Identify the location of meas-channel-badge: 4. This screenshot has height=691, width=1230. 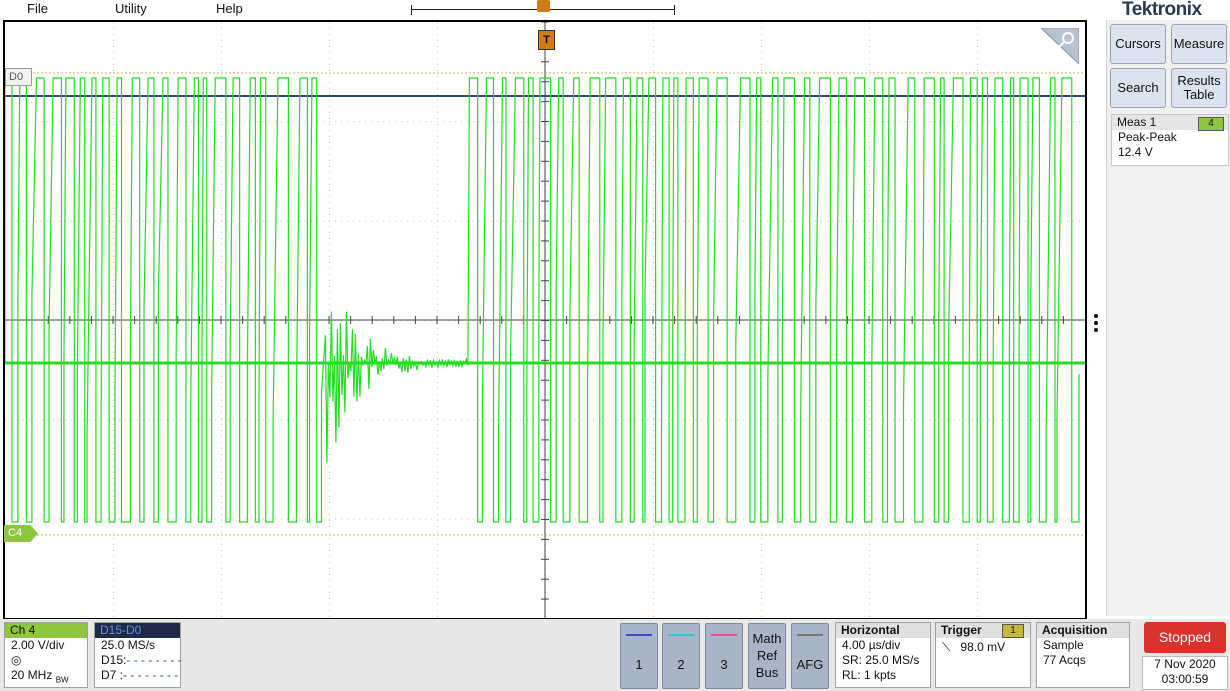
(1211, 124).